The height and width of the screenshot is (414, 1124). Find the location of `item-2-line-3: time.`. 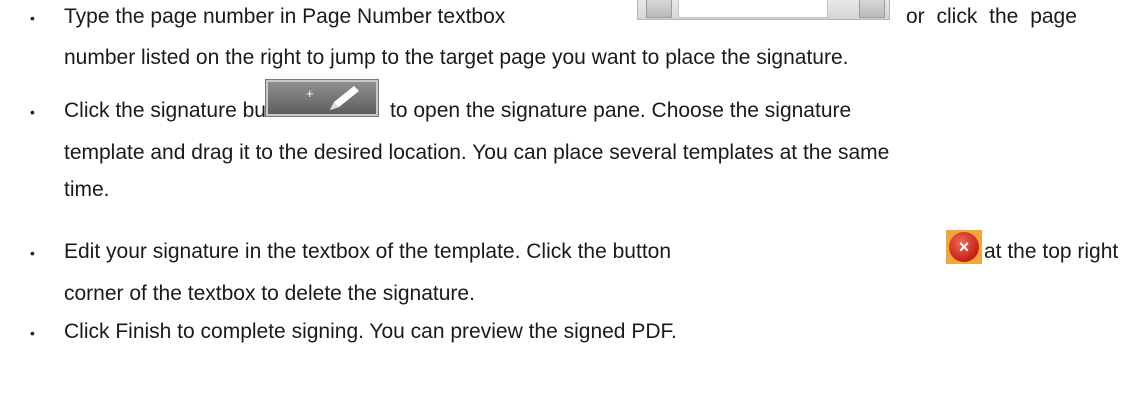

item-2-line-3: time. is located at coordinates (87, 189).